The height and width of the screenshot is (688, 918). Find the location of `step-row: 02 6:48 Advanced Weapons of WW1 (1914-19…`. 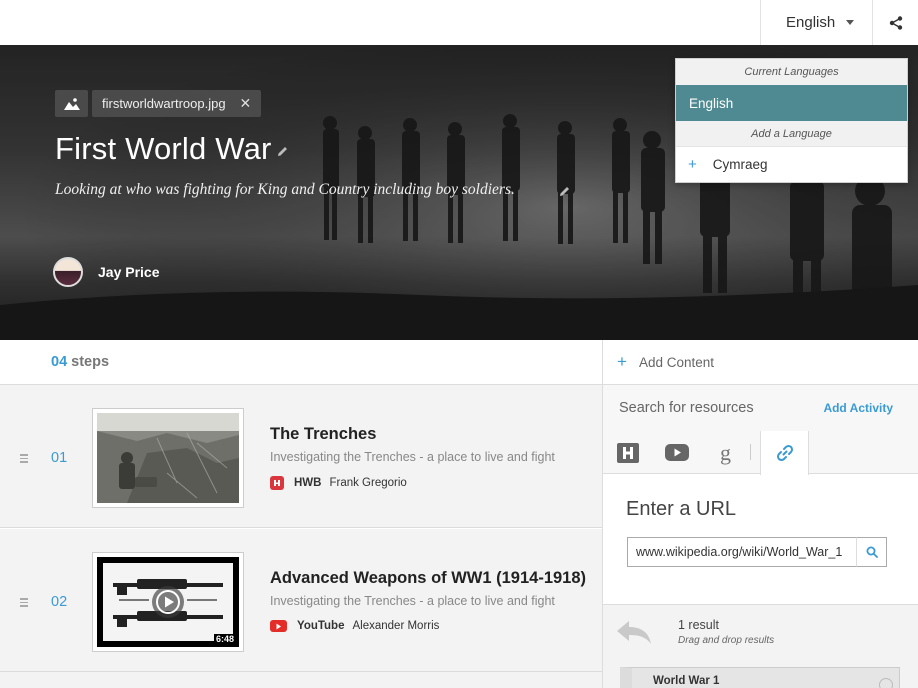

step-row: 02 6:48 Advanced Weapons of WW1 (1914-19… is located at coordinates (301, 600).